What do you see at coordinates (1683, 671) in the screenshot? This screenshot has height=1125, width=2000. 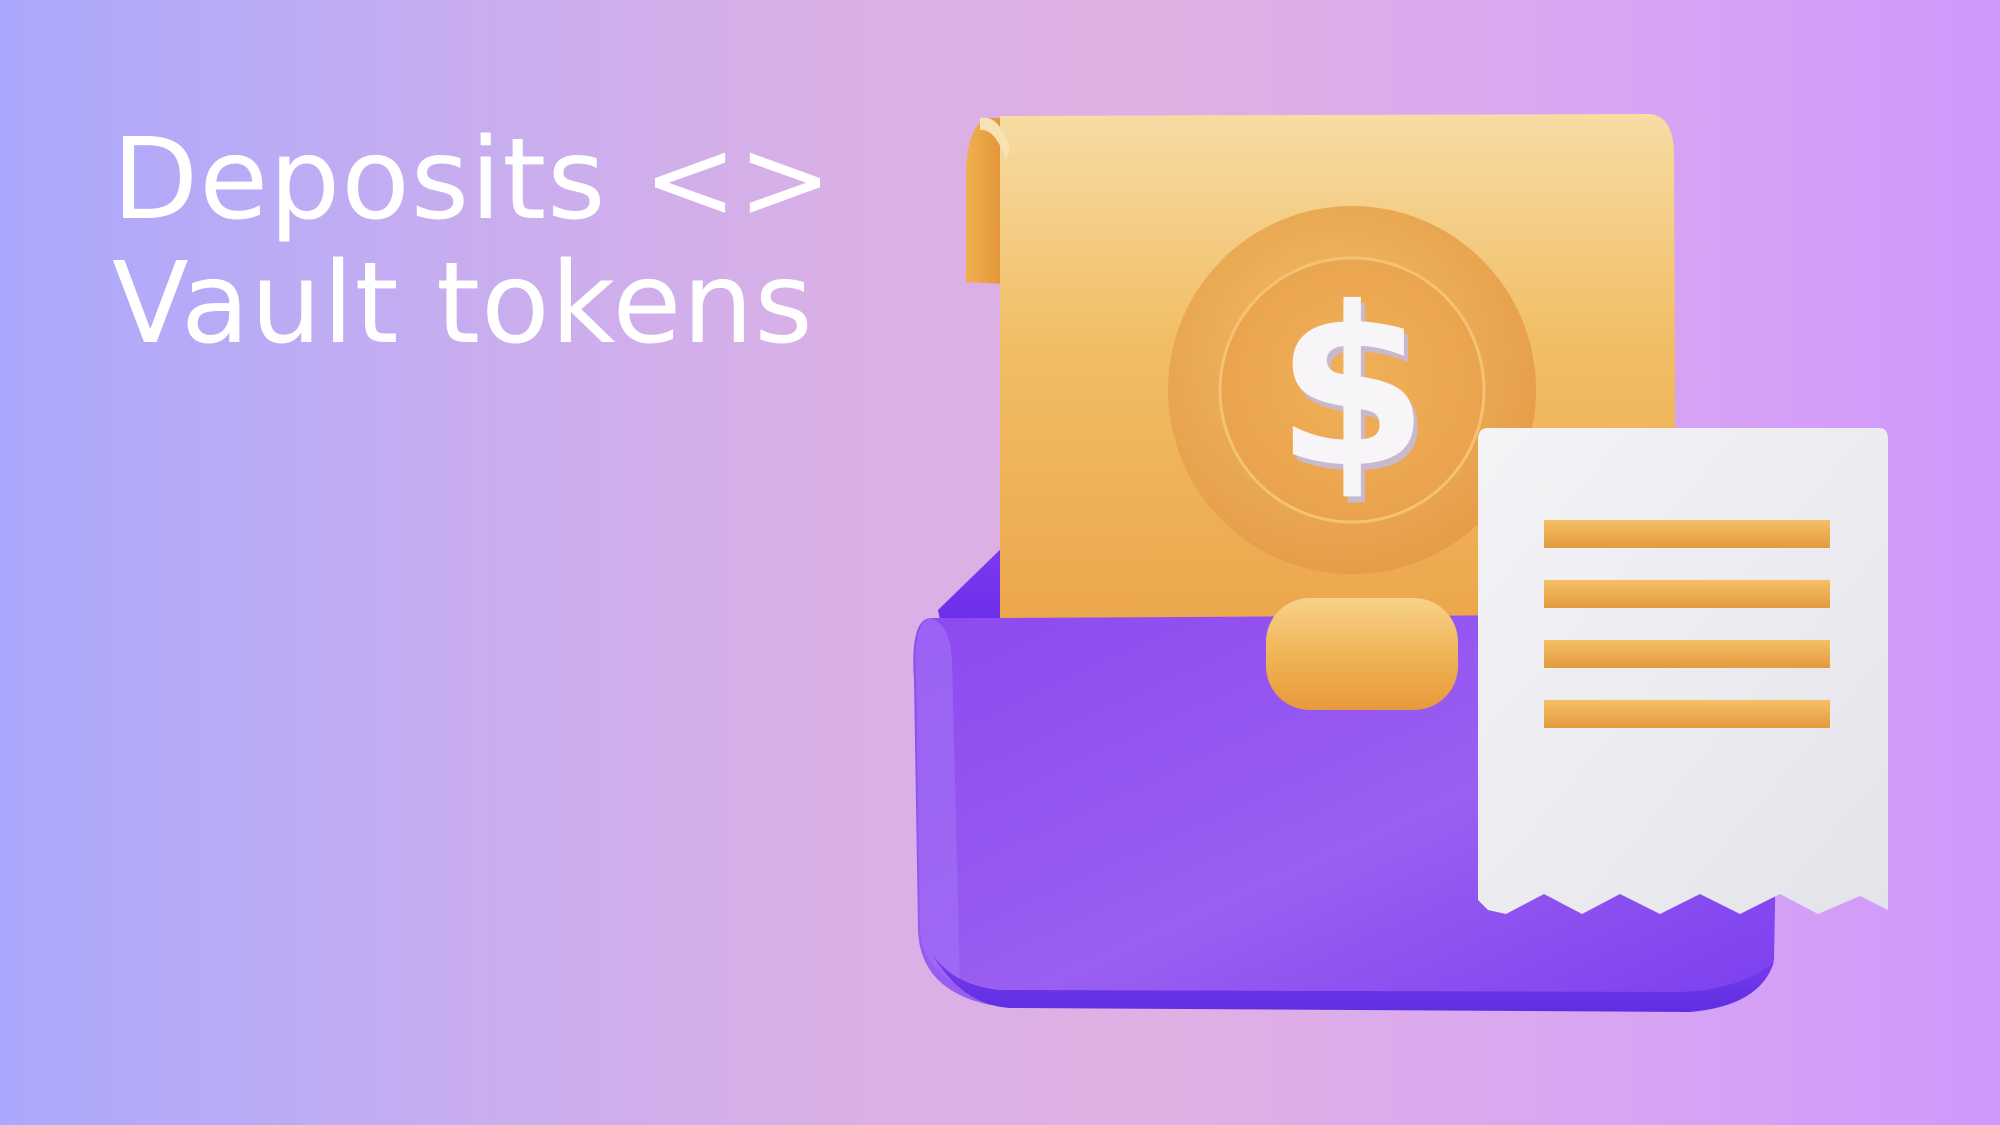 I see `receipt-icon` at bounding box center [1683, 671].